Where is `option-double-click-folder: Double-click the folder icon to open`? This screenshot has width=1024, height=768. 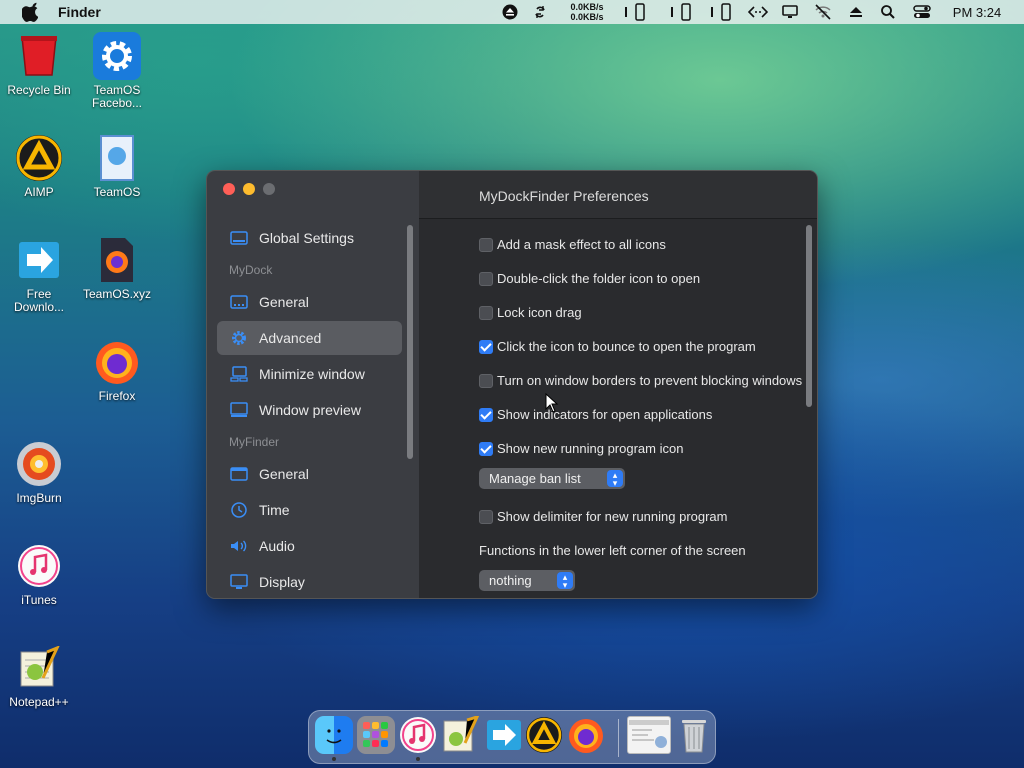 option-double-click-folder: Double-click the folder icon to open is located at coordinates (589, 278).